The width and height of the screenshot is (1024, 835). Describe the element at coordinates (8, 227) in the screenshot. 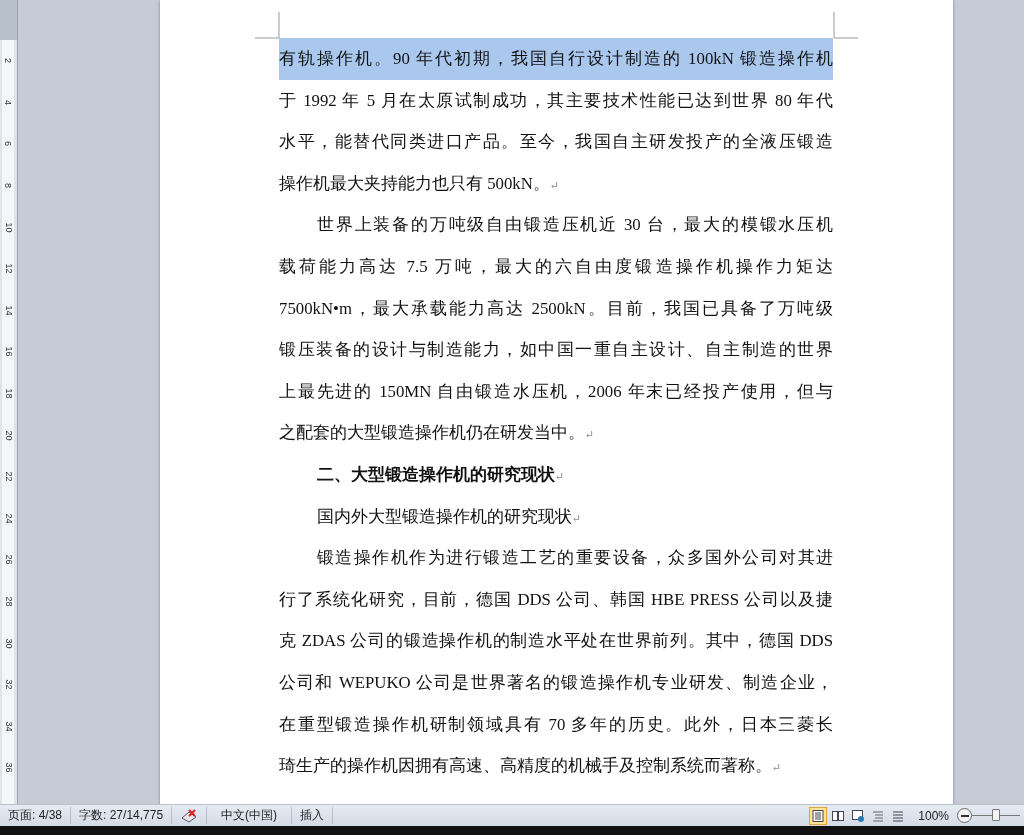

I see `ruler-number: 10` at that location.